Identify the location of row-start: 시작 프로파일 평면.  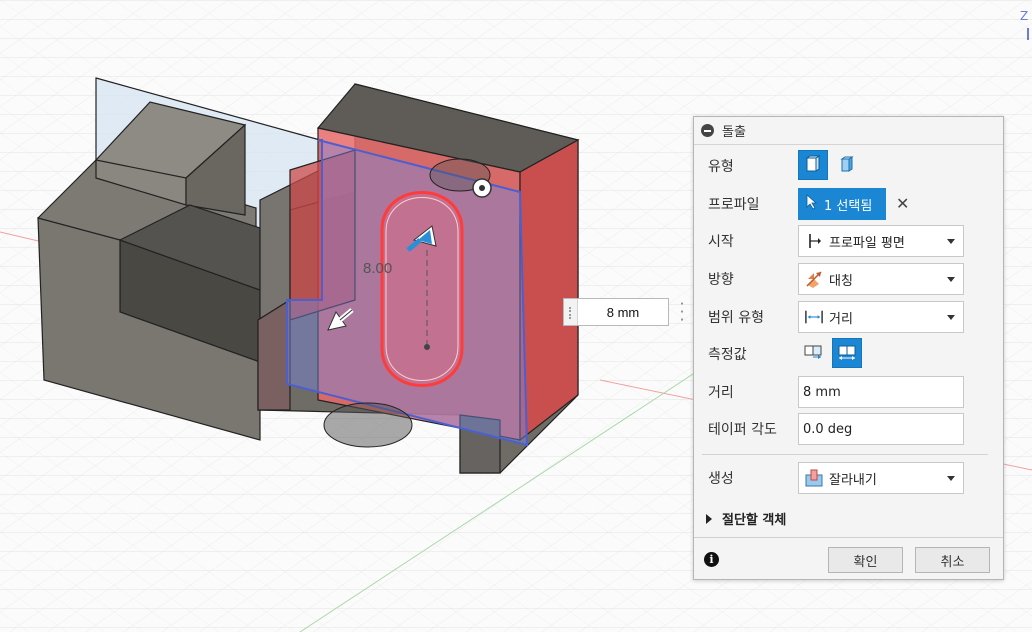
(849, 241).